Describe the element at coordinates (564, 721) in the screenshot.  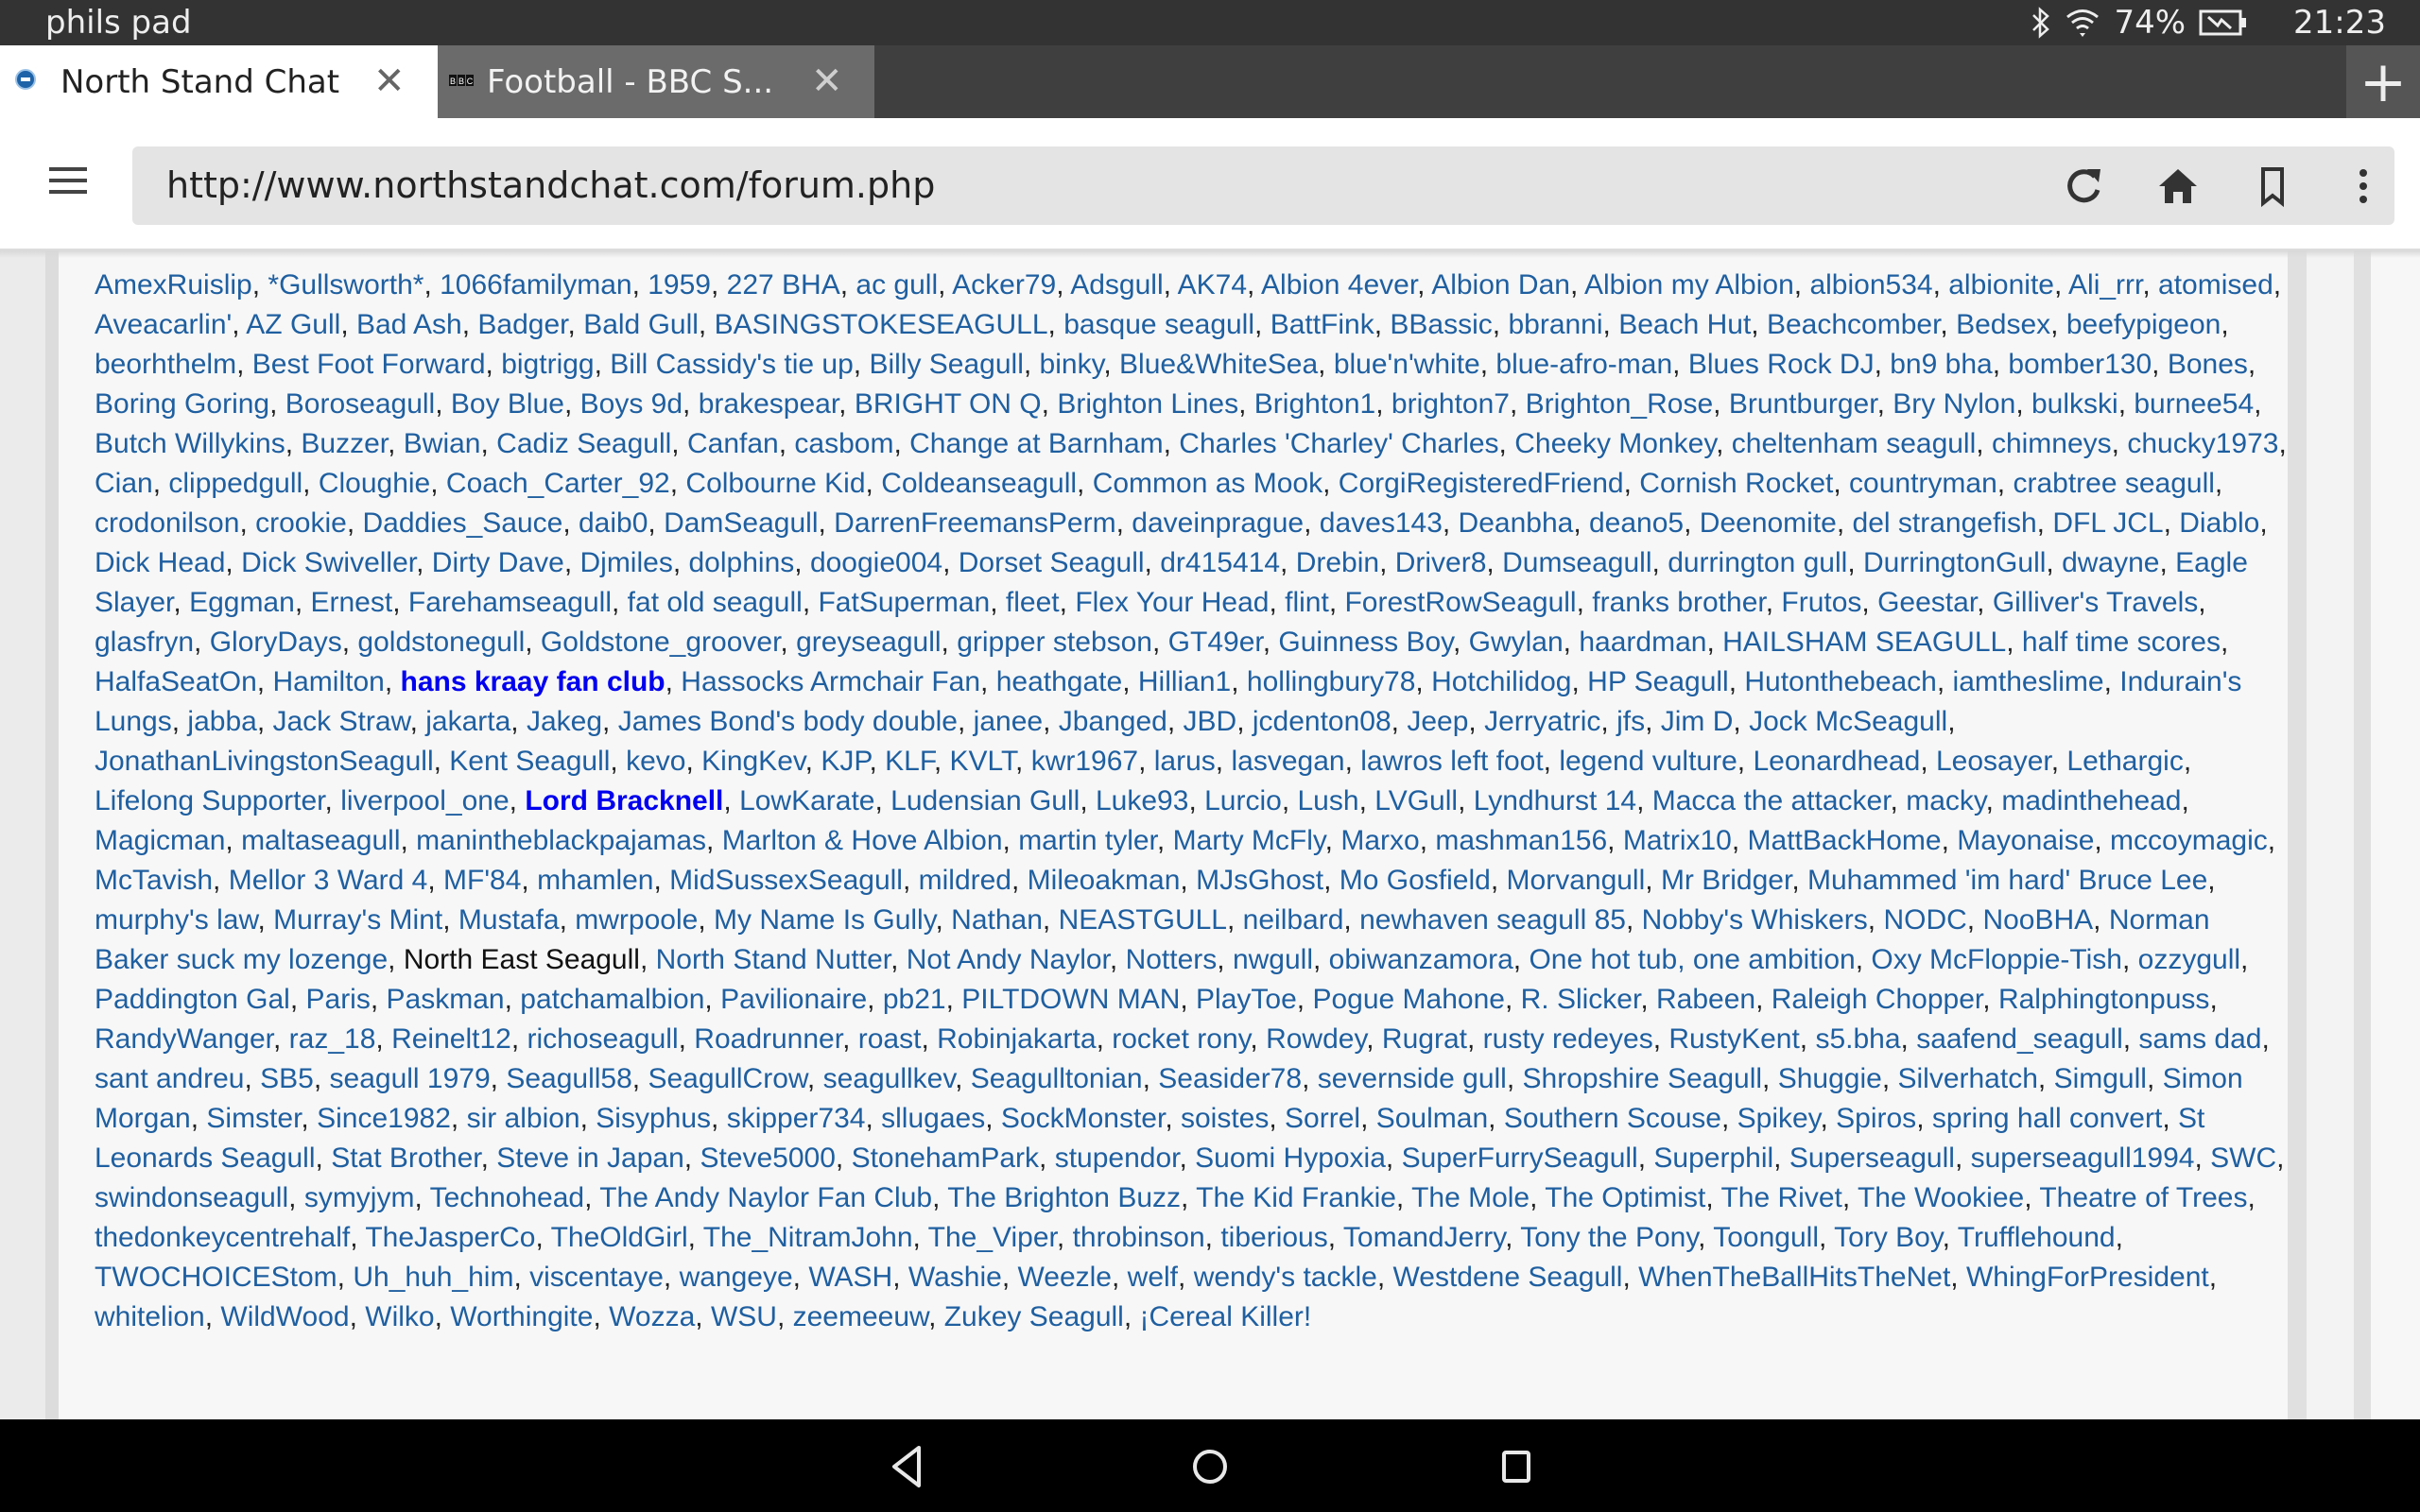
I see `member-link: Jakeg` at that location.